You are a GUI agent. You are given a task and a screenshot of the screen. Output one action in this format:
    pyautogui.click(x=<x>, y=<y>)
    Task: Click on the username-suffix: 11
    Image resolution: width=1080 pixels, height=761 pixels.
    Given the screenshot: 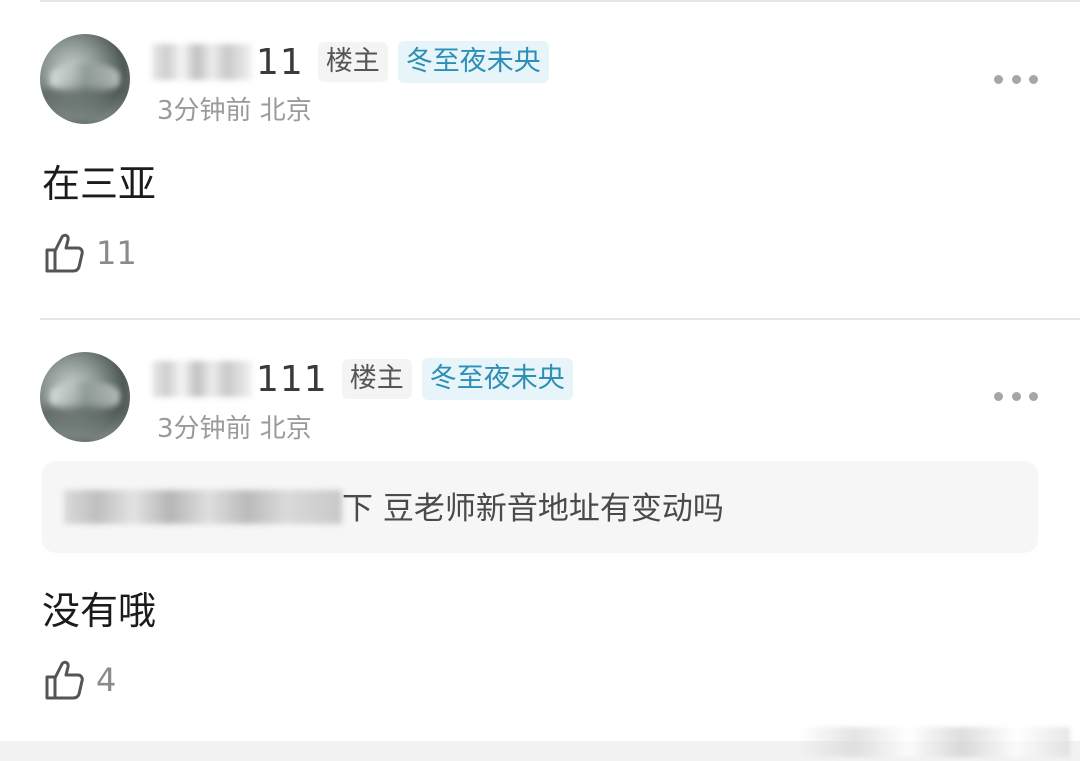 What is the action you would take?
    pyautogui.click(x=280, y=62)
    